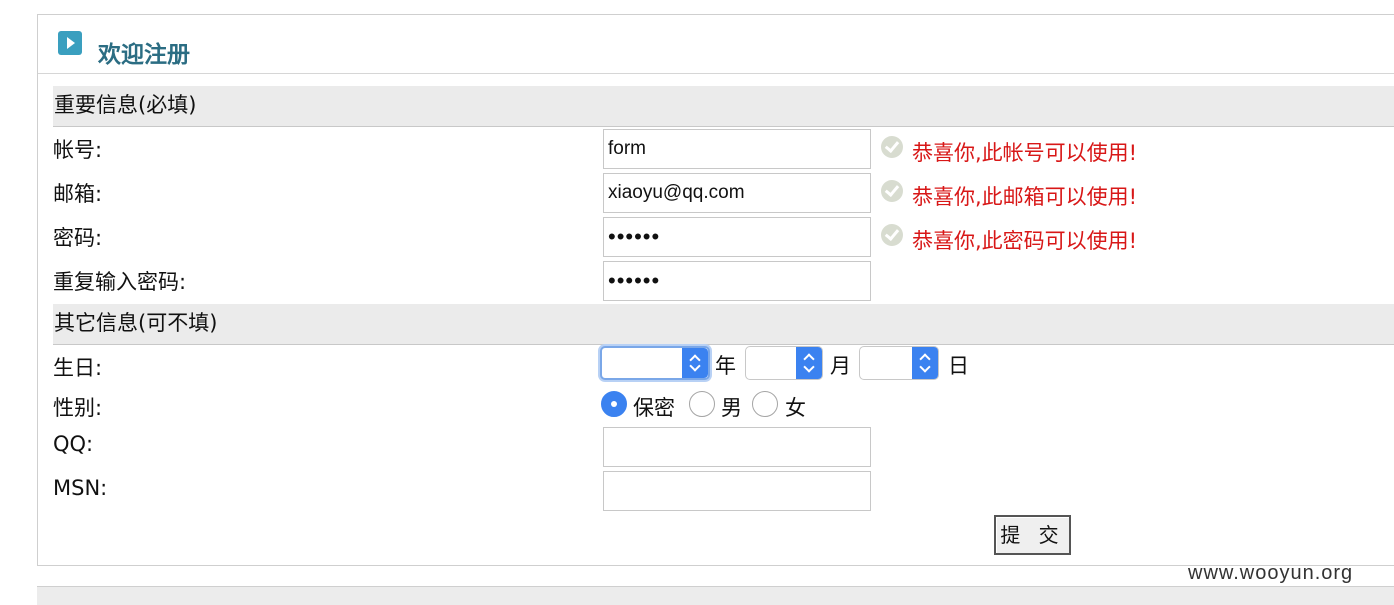 This screenshot has height=605, width=1394. Describe the element at coordinates (899, 363) in the screenshot. I see `birth-day-select` at that location.